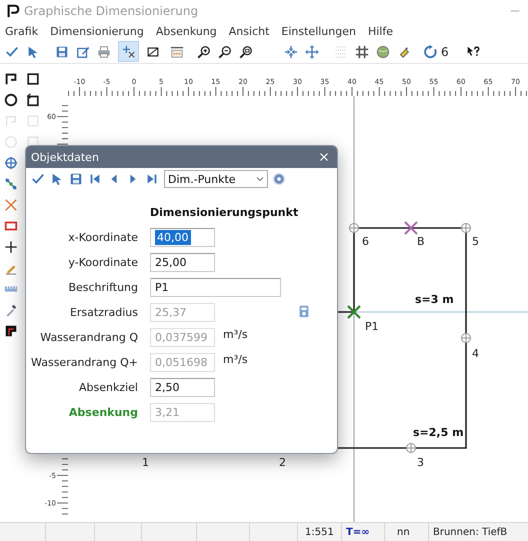 The image size is (528, 541). Describe the element at coordinates (103, 312) in the screenshot. I see `field-label: Ersatzradius` at that location.